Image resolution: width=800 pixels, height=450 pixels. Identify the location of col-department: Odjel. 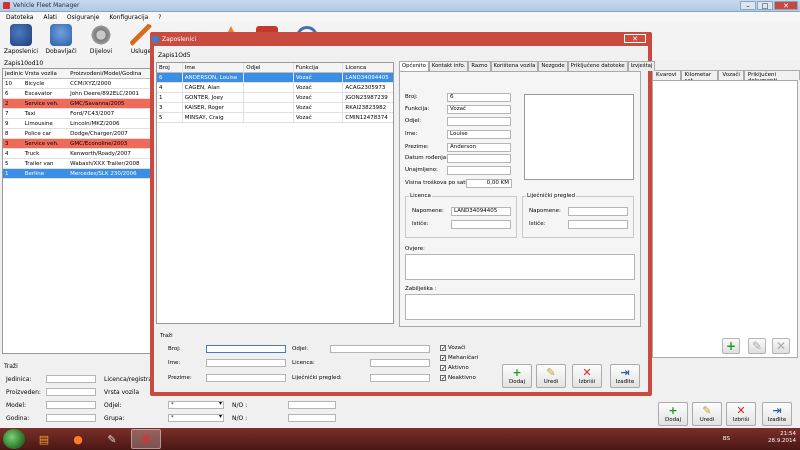
(269, 67).